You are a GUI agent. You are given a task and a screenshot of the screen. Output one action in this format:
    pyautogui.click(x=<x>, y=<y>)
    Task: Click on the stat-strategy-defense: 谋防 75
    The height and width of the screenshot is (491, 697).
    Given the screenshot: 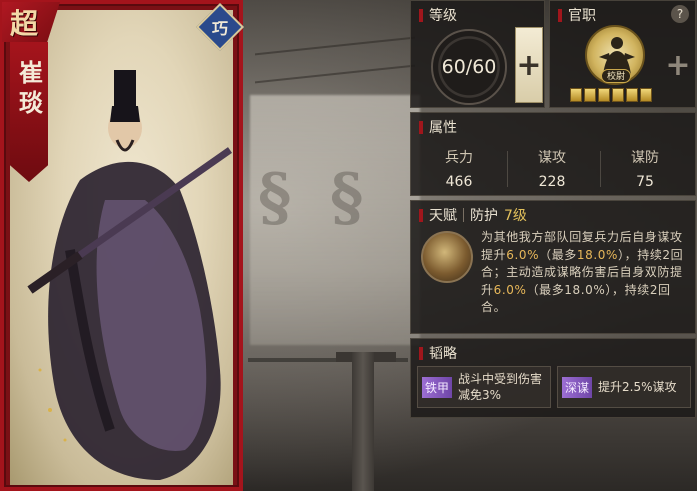 What is the action you would take?
    pyautogui.click(x=645, y=168)
    